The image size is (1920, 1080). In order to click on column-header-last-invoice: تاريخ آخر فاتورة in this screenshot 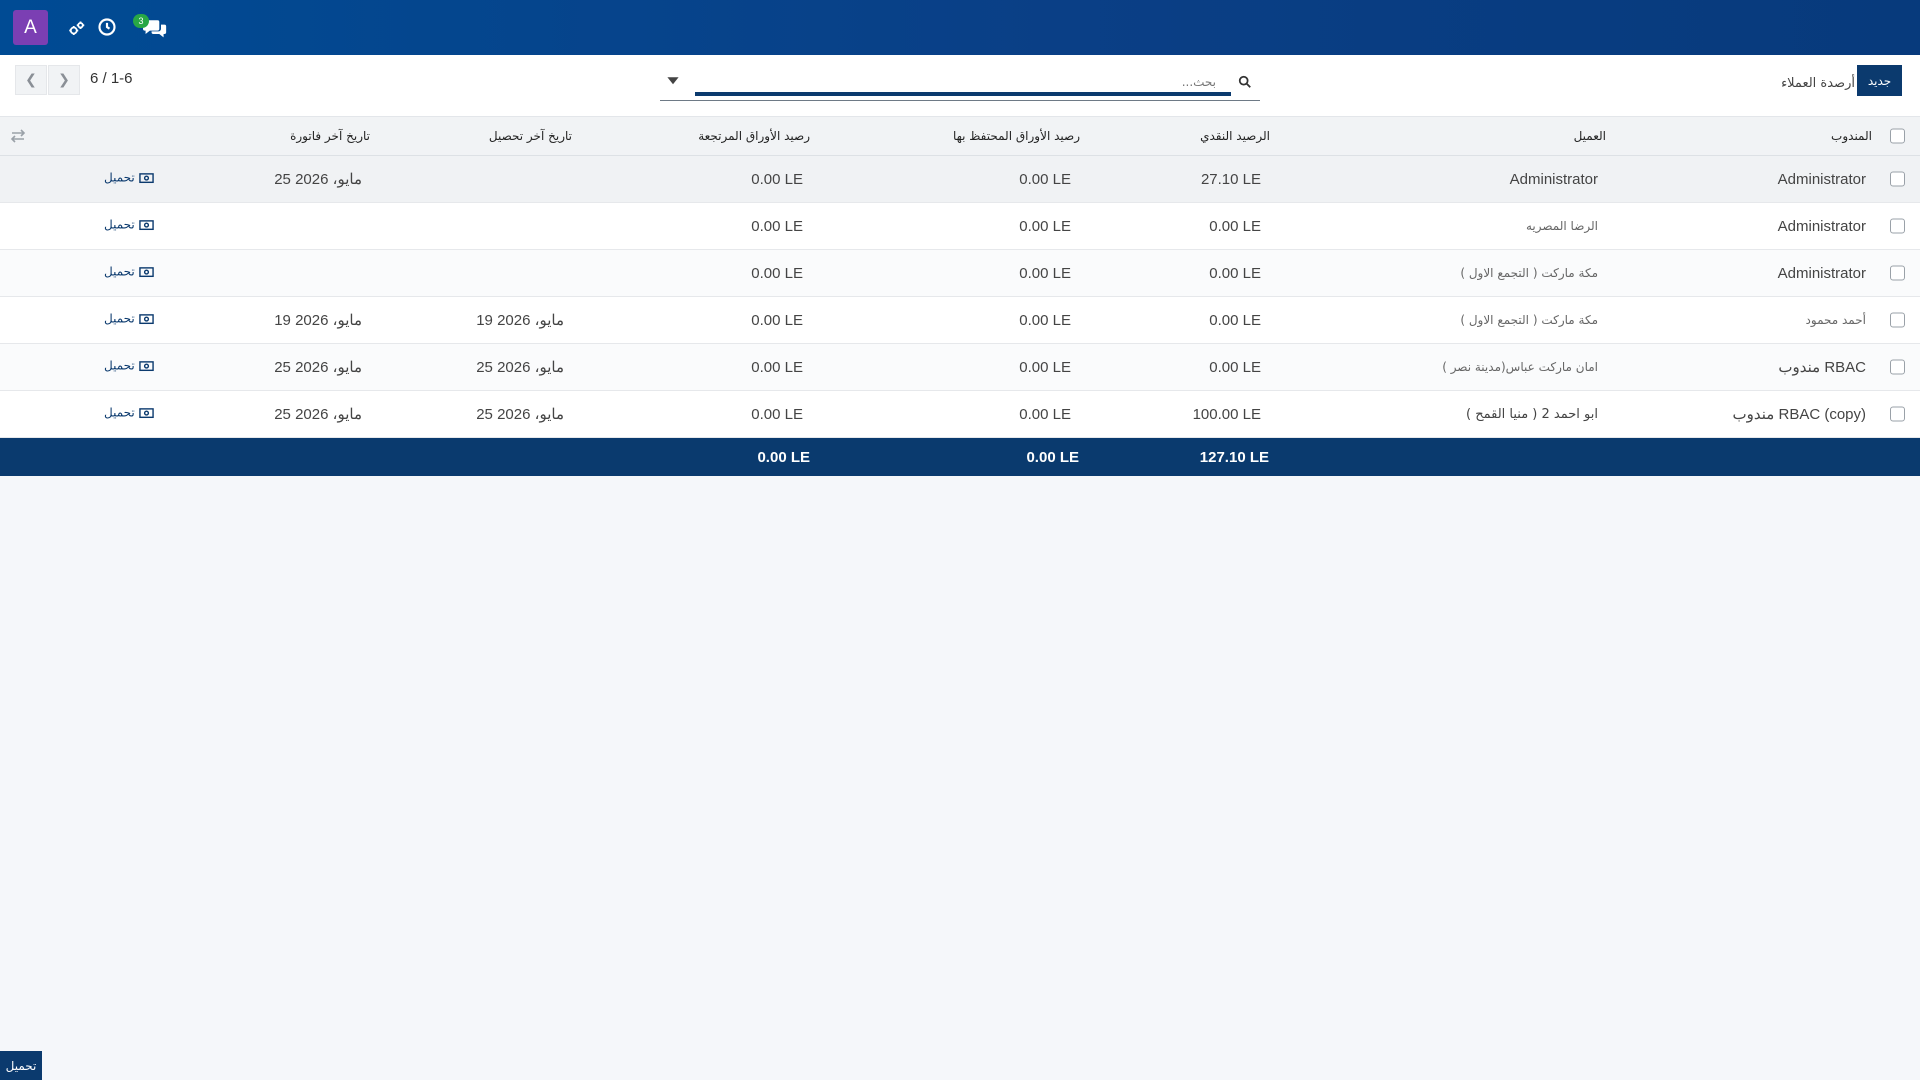, I will do `click(330, 136)`.